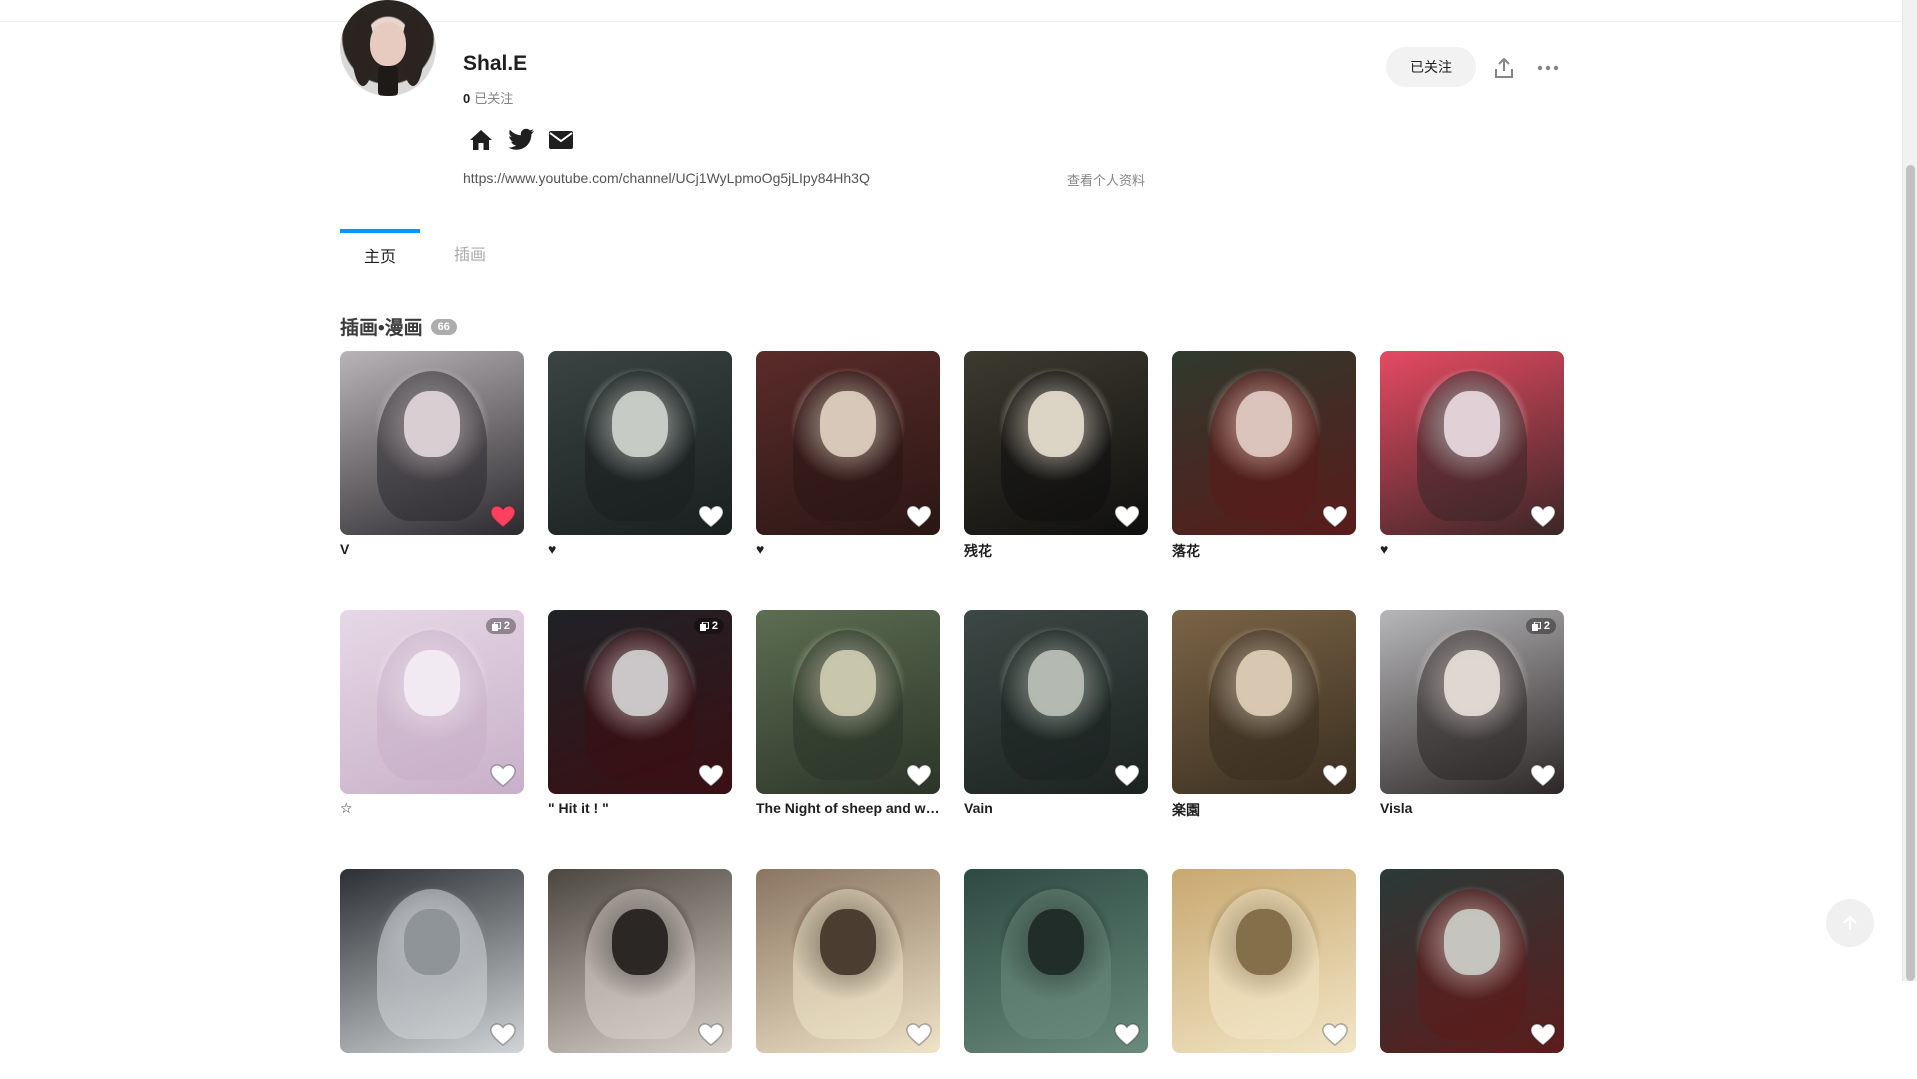 The image size is (1917, 1079). What do you see at coordinates (1548, 68) in the screenshot?
I see `more-options-icon` at bounding box center [1548, 68].